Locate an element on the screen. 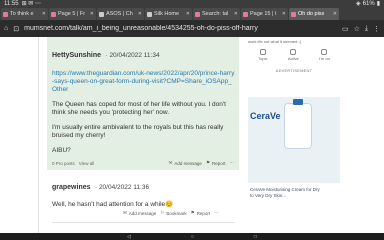 The height and width of the screenshot is (240, 384). tab-4: Silk Home ✕ is located at coordinates (168, 14).